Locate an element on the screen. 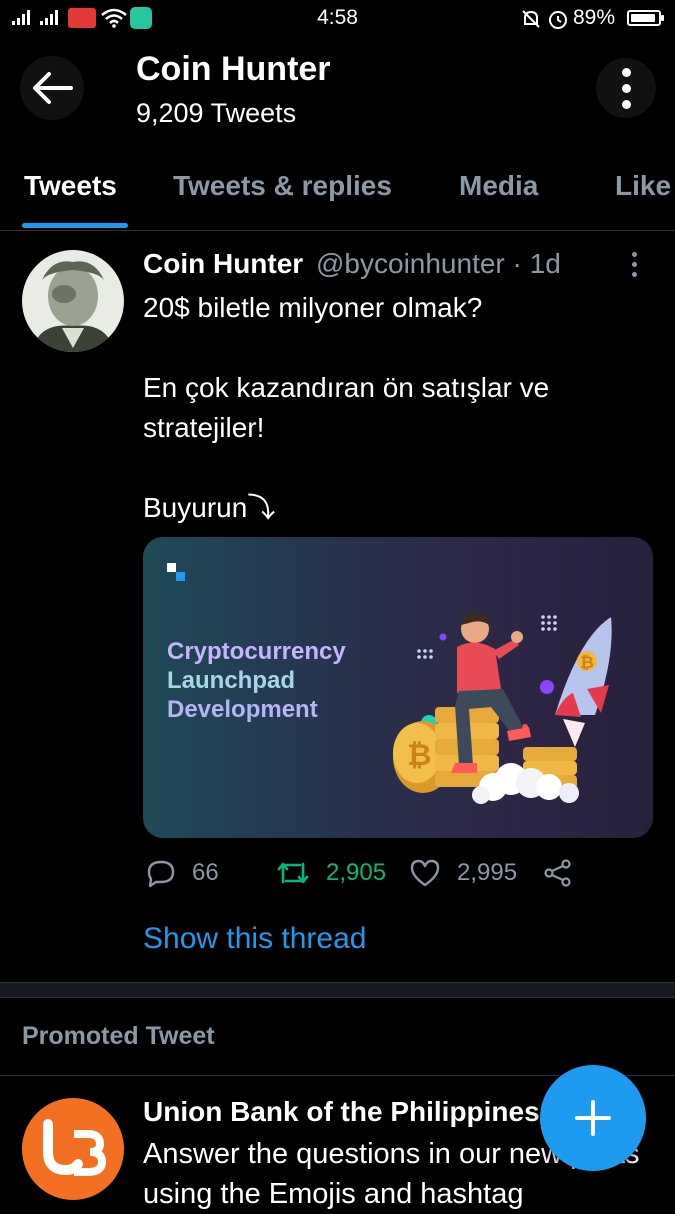 This screenshot has width=675, height=1214. share-button is located at coordinates (558, 873).